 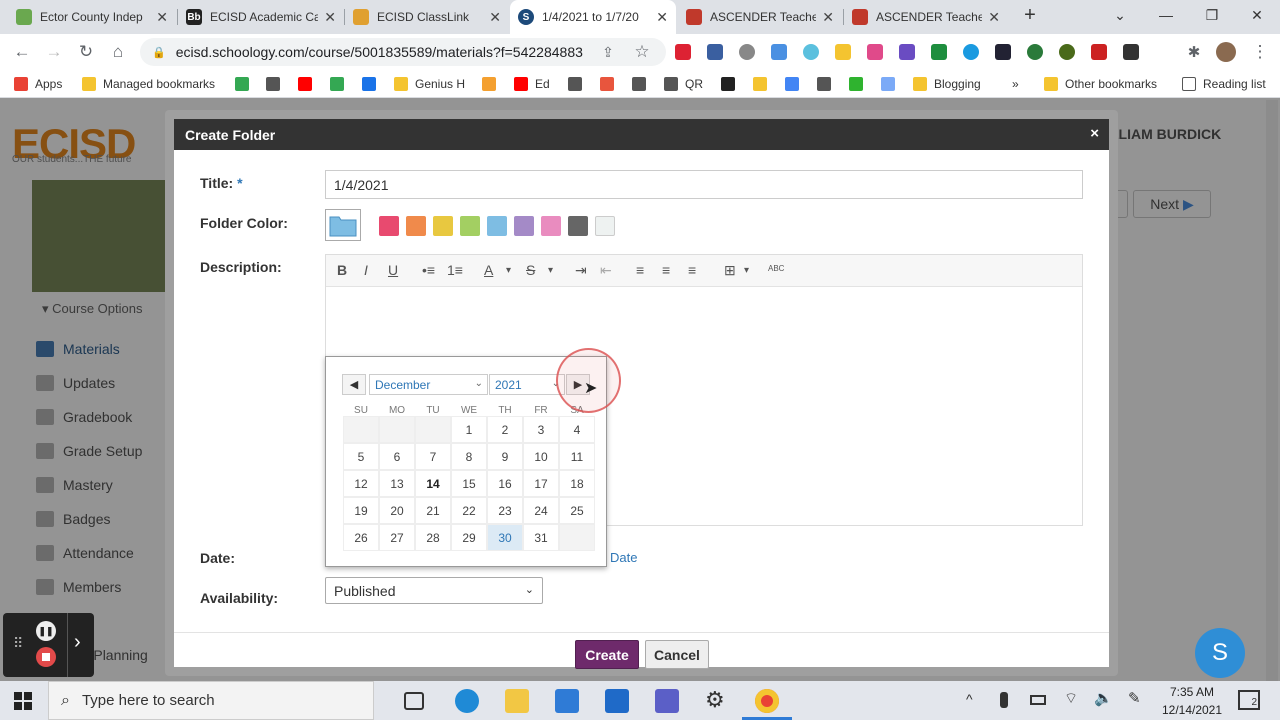 What do you see at coordinates (46, 657) in the screenshot?
I see `stop-icon` at bounding box center [46, 657].